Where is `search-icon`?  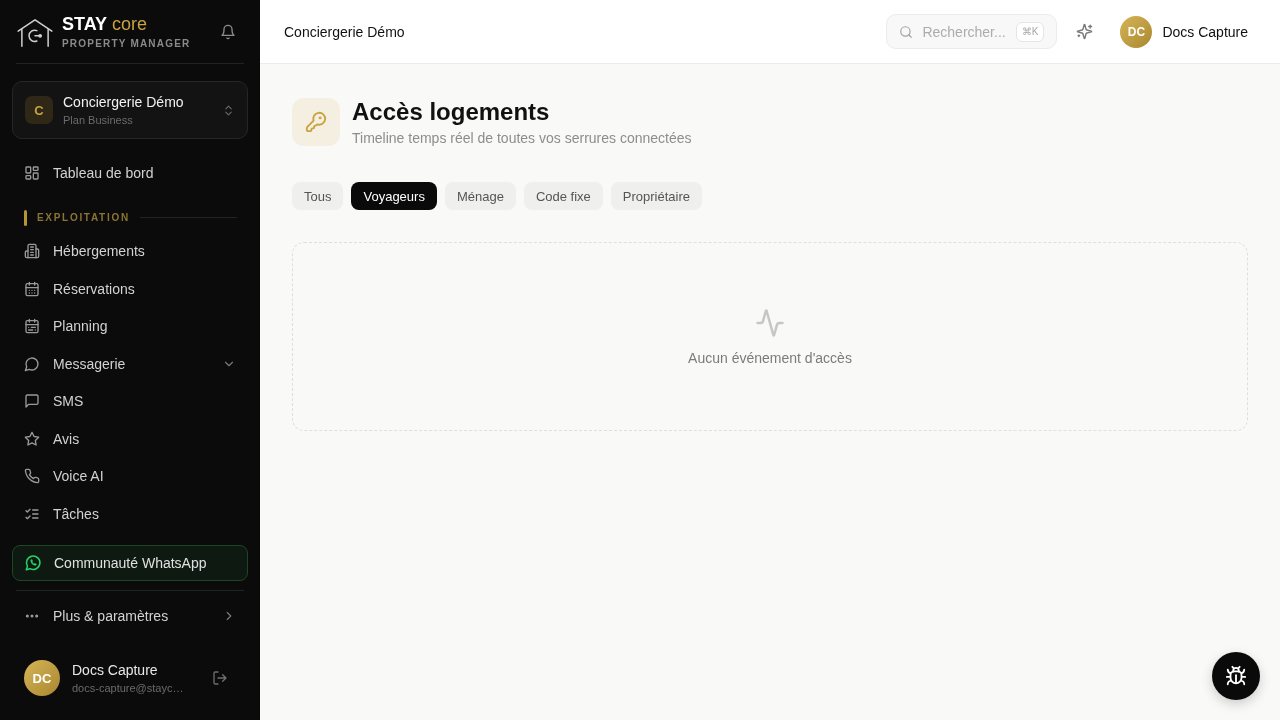
search-icon is located at coordinates (906, 31).